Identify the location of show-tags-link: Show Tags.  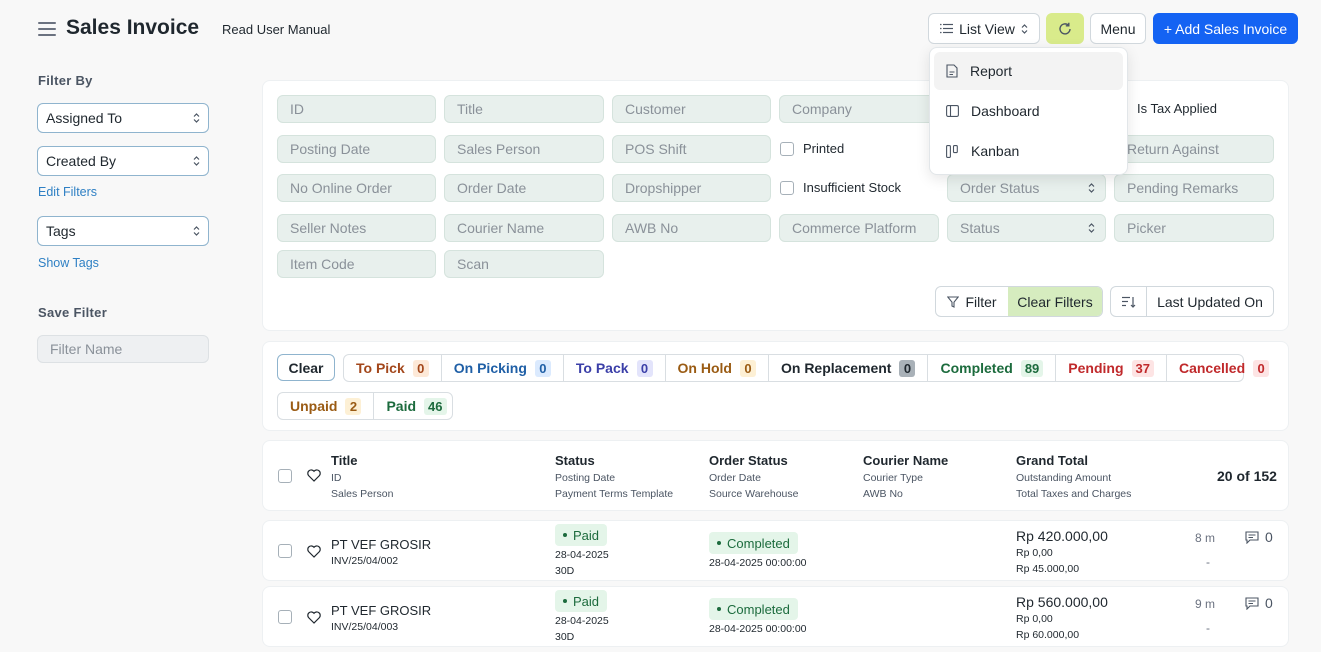
(68, 263).